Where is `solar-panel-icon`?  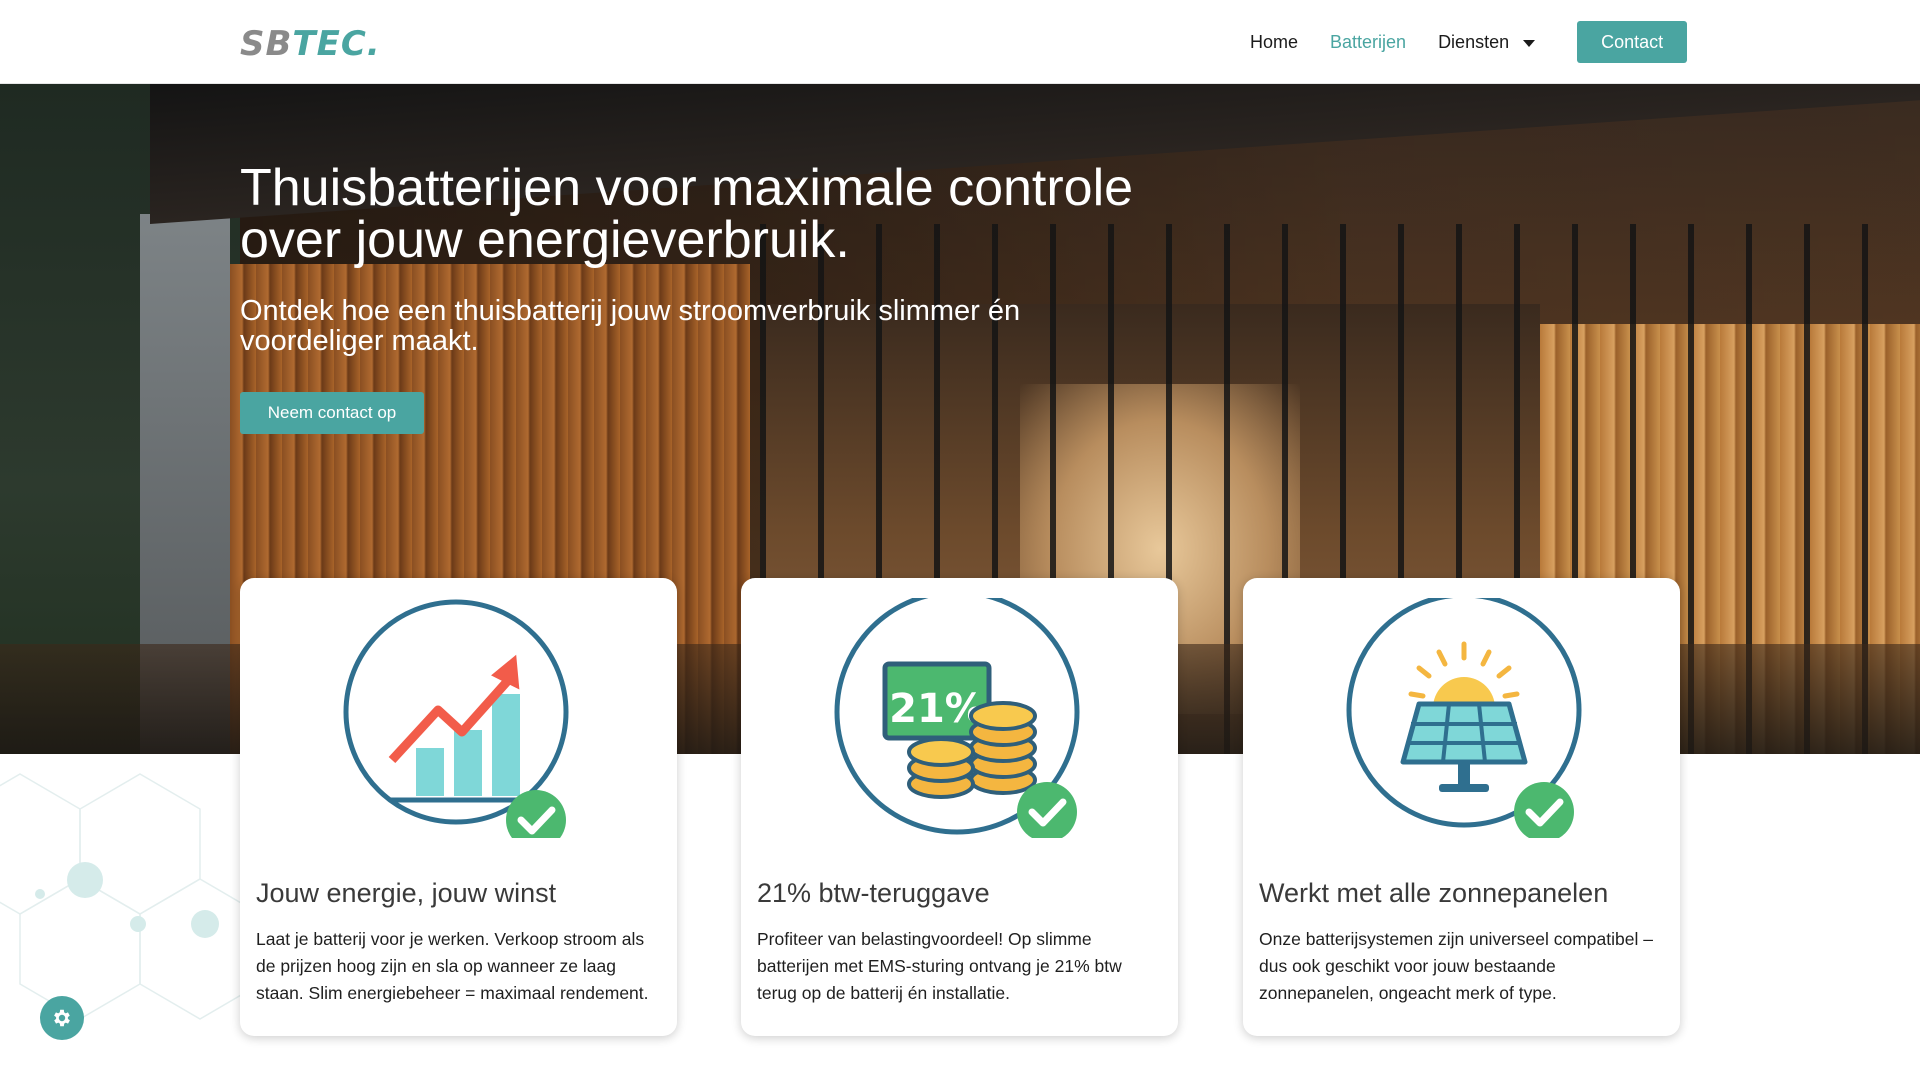
solar-panel-icon is located at coordinates (1464, 718).